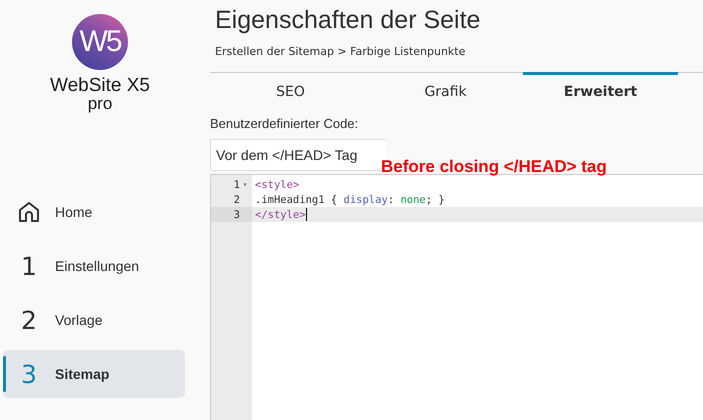  What do you see at coordinates (340, 51) in the screenshot?
I see `breadcrumb: Erstellen der Sitemap > Farbige Listenpunkte` at bounding box center [340, 51].